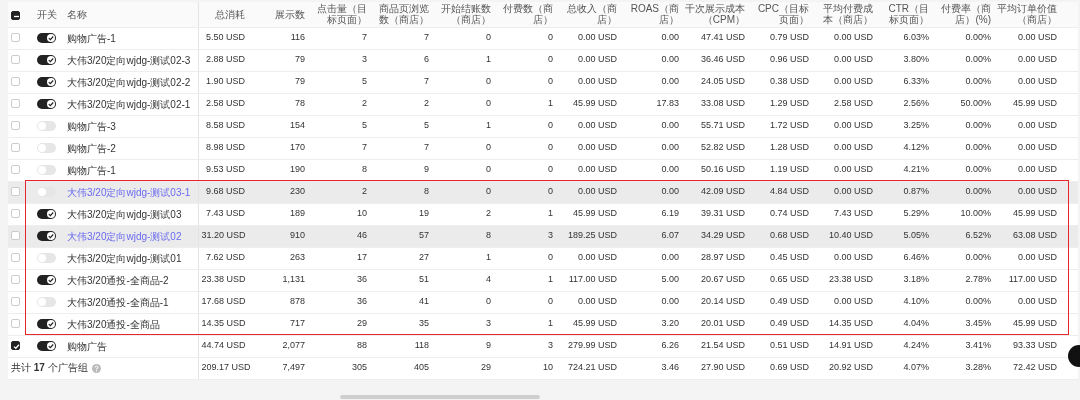 The height and width of the screenshot is (400, 1080). I want to click on table-cell: 4.12%, so click(916, 147).